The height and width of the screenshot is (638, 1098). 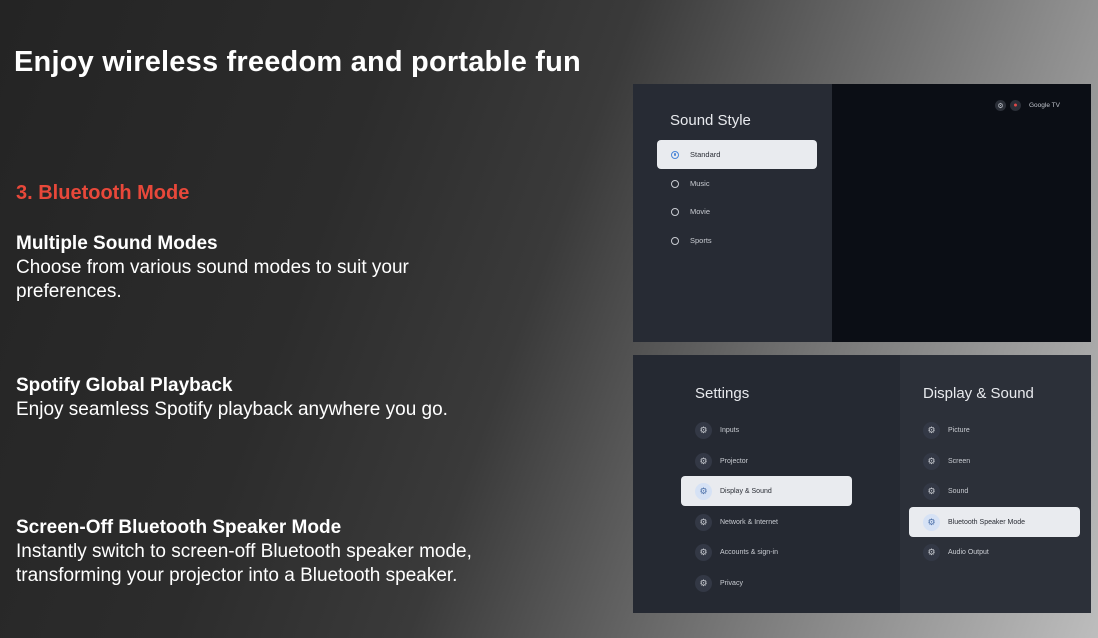 I want to click on display-item-bt-speaker: ⚙ Bluetooth Speaker Mode, so click(x=994, y=522).